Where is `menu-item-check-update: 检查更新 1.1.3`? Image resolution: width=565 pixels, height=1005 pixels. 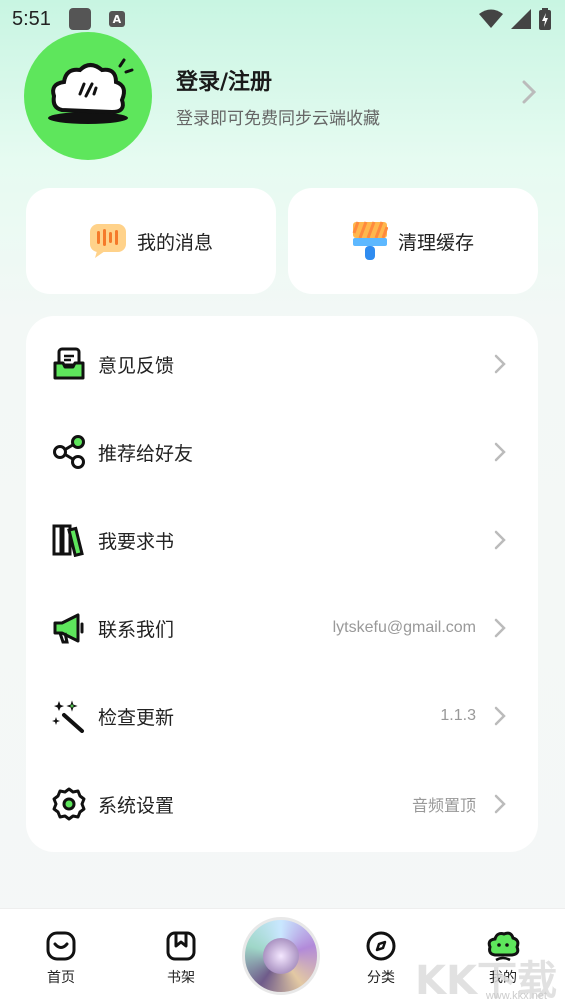 menu-item-check-update: 检查更新 1.1.3 is located at coordinates (282, 716).